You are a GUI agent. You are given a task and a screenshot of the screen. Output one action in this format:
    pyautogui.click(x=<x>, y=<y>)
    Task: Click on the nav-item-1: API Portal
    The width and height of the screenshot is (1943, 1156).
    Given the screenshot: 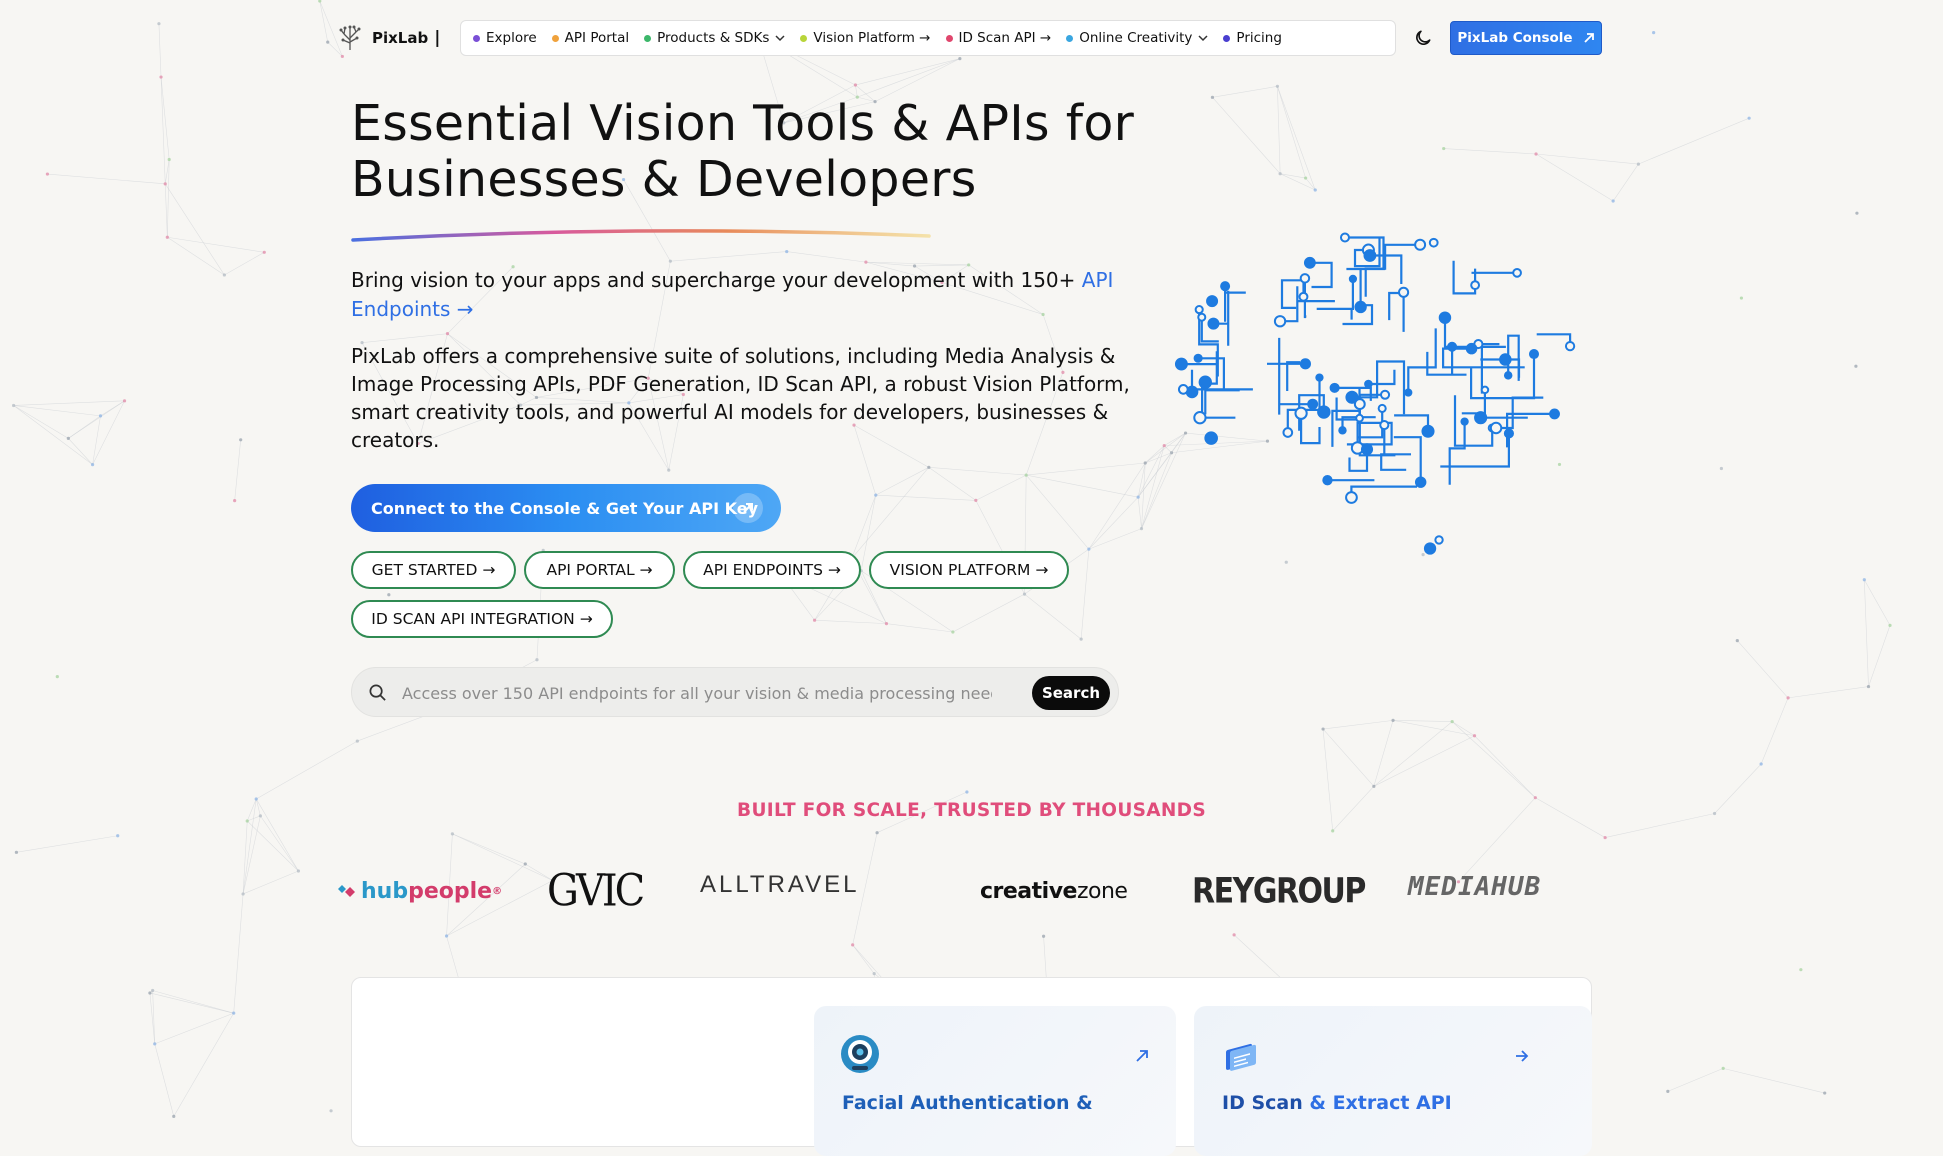 What is the action you would take?
    pyautogui.click(x=590, y=38)
    